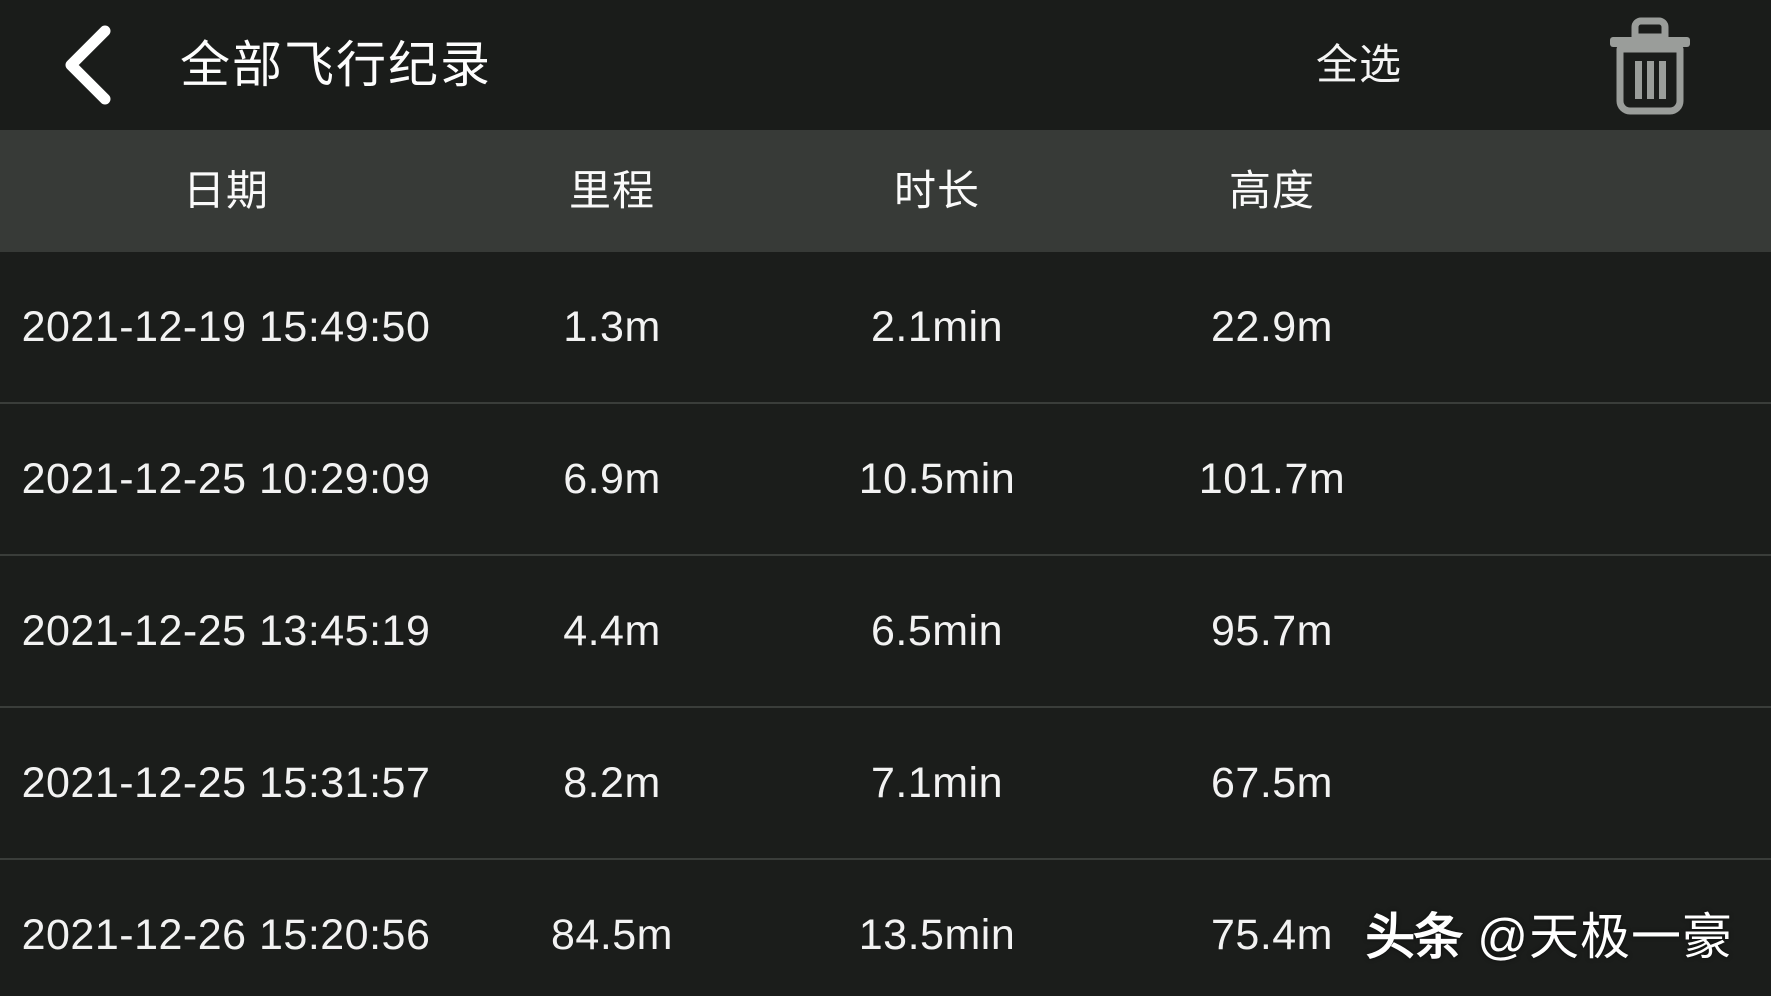  Describe the element at coordinates (612, 630) in the screenshot. I see `cell-distance: 4.4m` at that location.